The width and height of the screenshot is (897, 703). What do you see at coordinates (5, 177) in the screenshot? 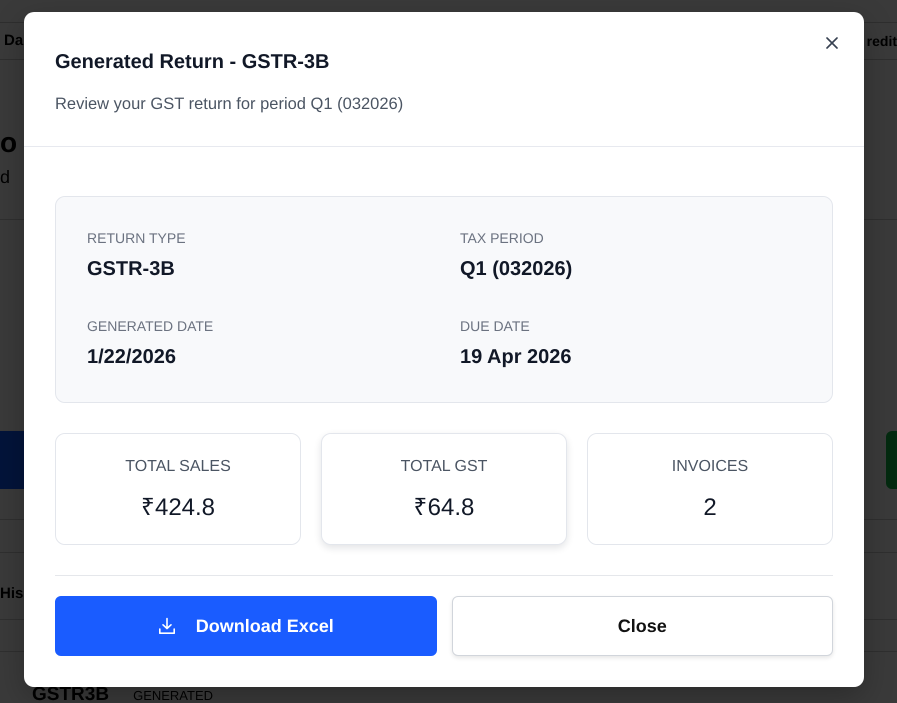
I see `page-subheading: d` at bounding box center [5, 177].